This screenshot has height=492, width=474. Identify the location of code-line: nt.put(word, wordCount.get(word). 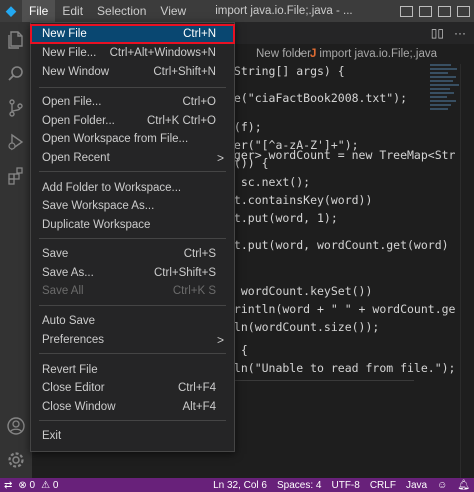
(338, 245).